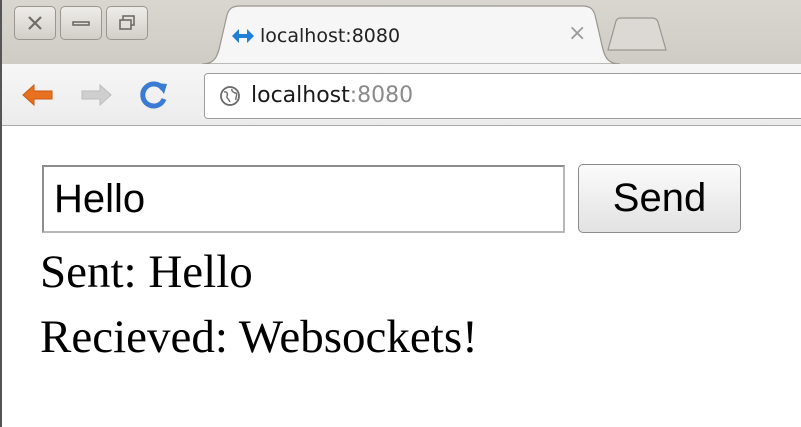 This screenshot has width=801, height=427. I want to click on close-icon, so click(35, 23).